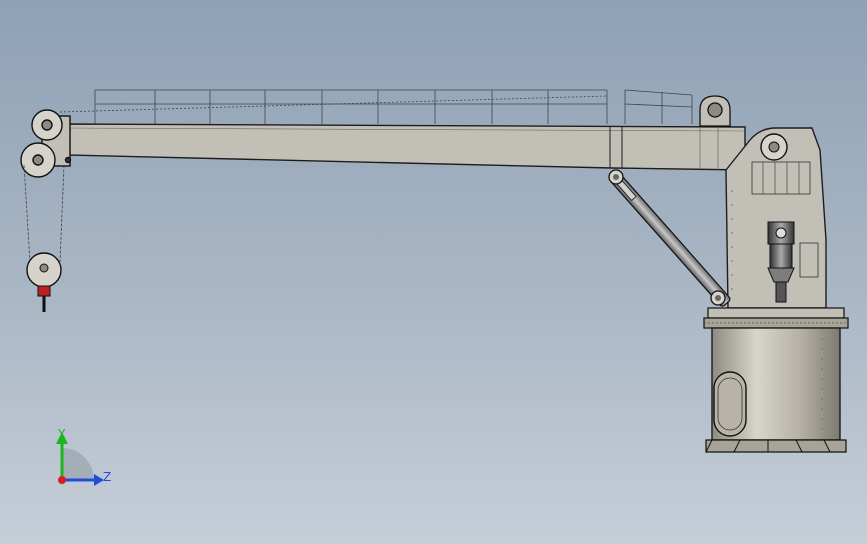 The height and width of the screenshot is (544, 867). What do you see at coordinates (107, 477) in the screenshot?
I see `z-axis-label: Z` at bounding box center [107, 477].